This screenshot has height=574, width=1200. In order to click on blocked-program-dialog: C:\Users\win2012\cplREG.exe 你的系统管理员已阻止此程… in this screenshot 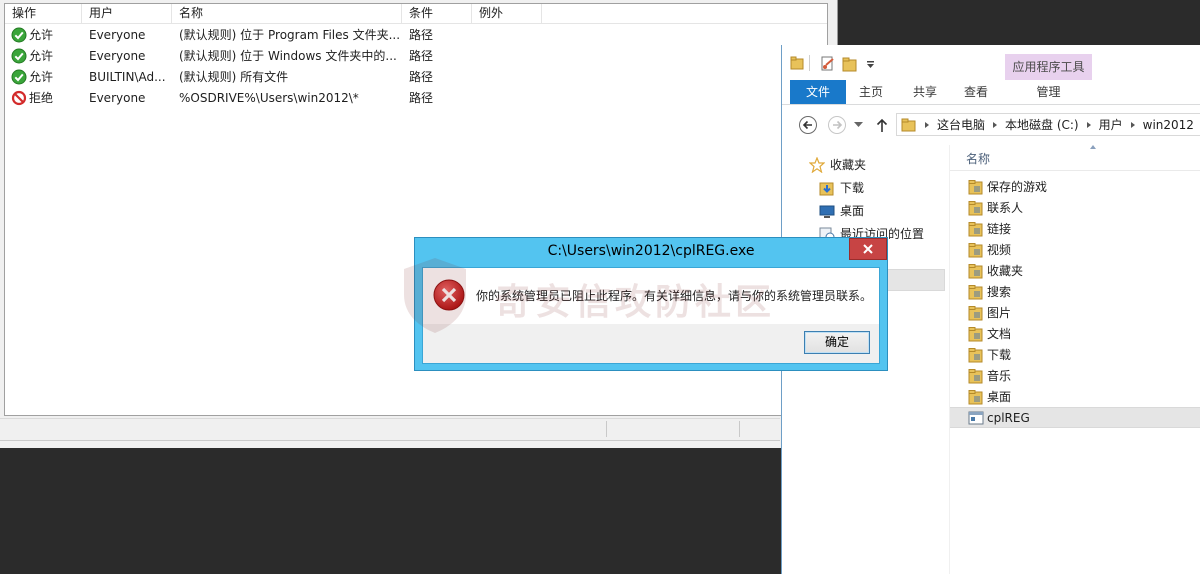, I will do `click(651, 304)`.